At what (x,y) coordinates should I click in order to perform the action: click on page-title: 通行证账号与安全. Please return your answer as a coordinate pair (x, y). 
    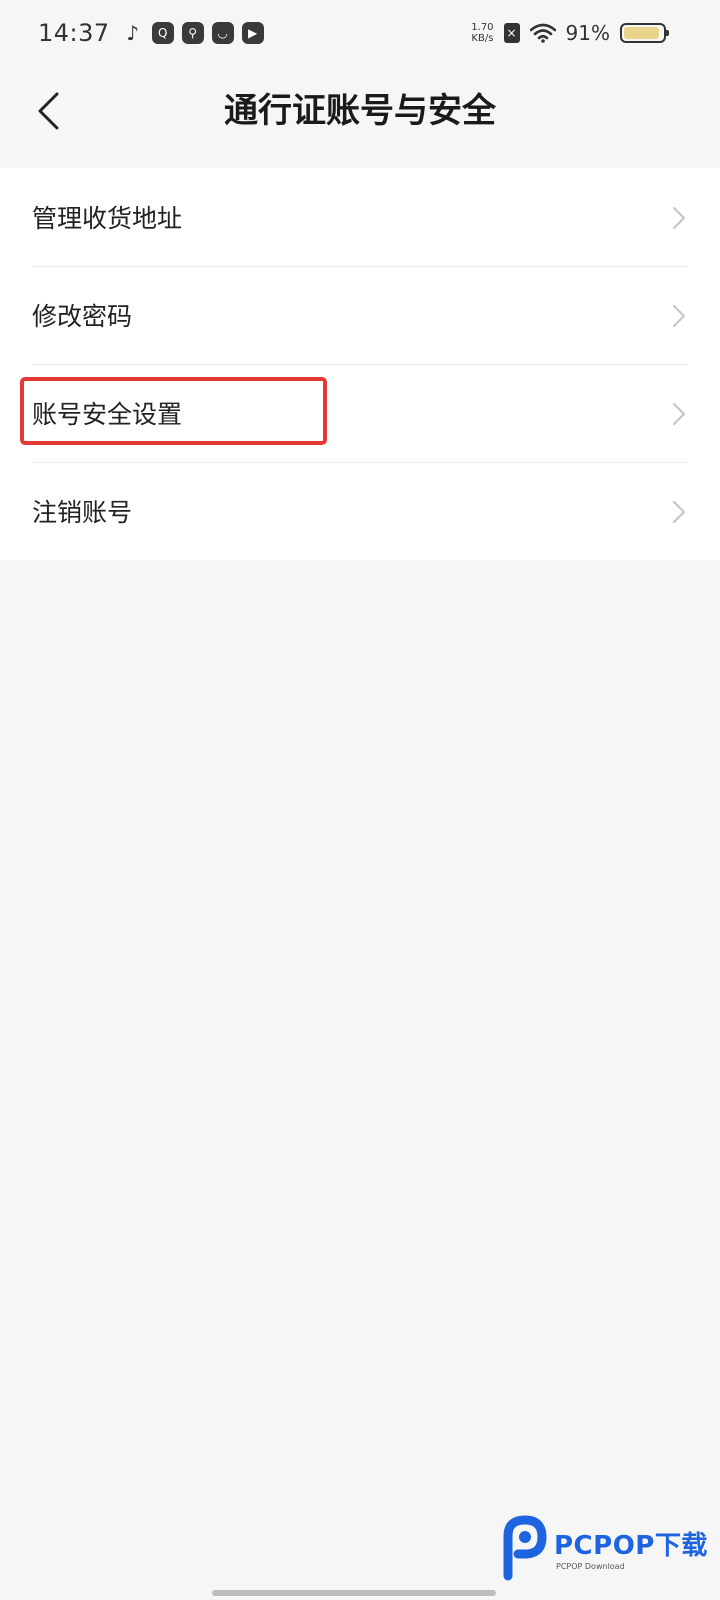
    Looking at the image, I should click on (360, 111).